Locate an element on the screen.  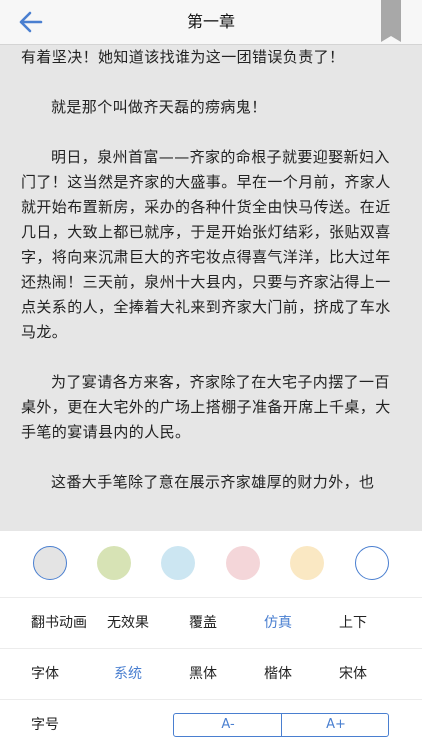
paragraph: 这番大手笔除了意在展示齐家雄厚的财力外，也 is located at coordinates (213, 482).